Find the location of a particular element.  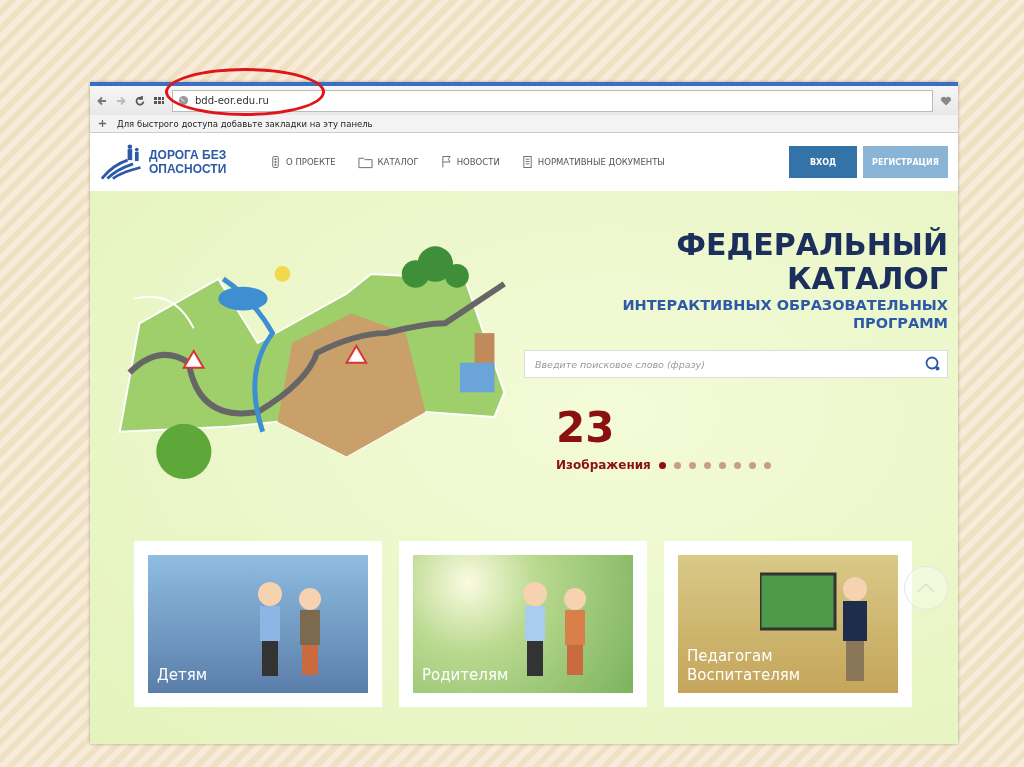

nav-link: КАТАЛОГ is located at coordinates (388, 162).